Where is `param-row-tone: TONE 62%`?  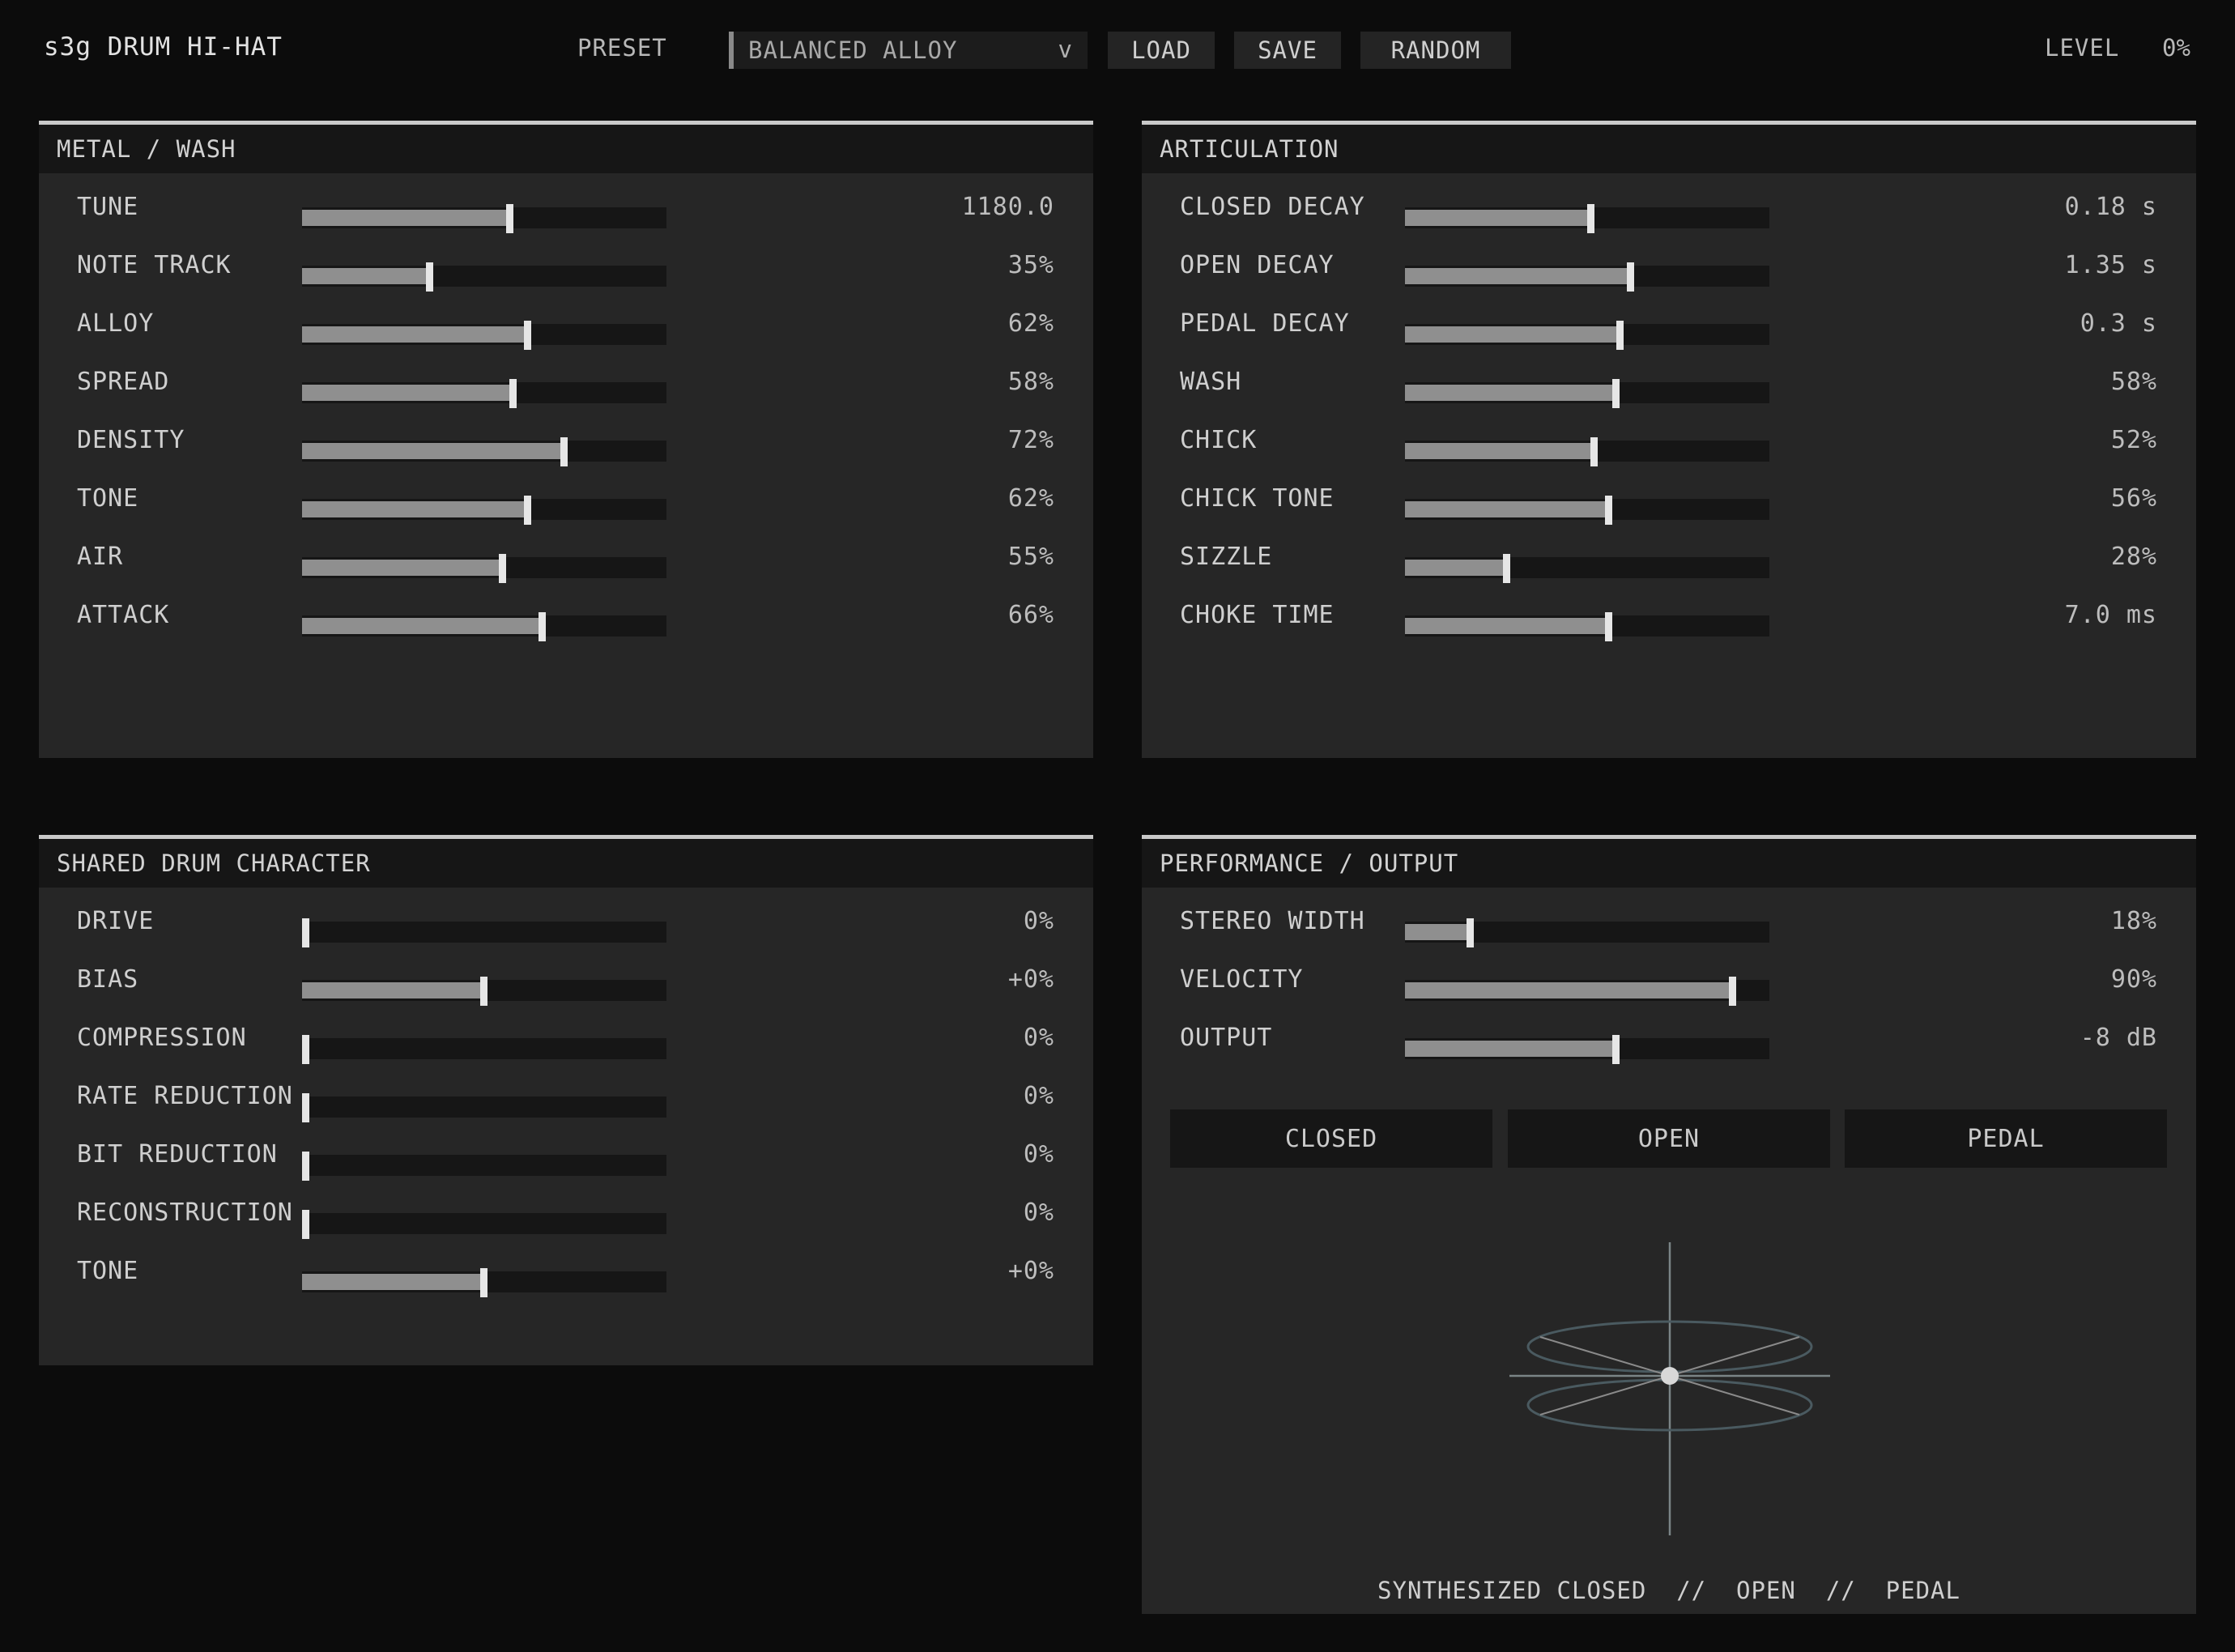
param-row-tone: TONE 62% is located at coordinates (566, 504).